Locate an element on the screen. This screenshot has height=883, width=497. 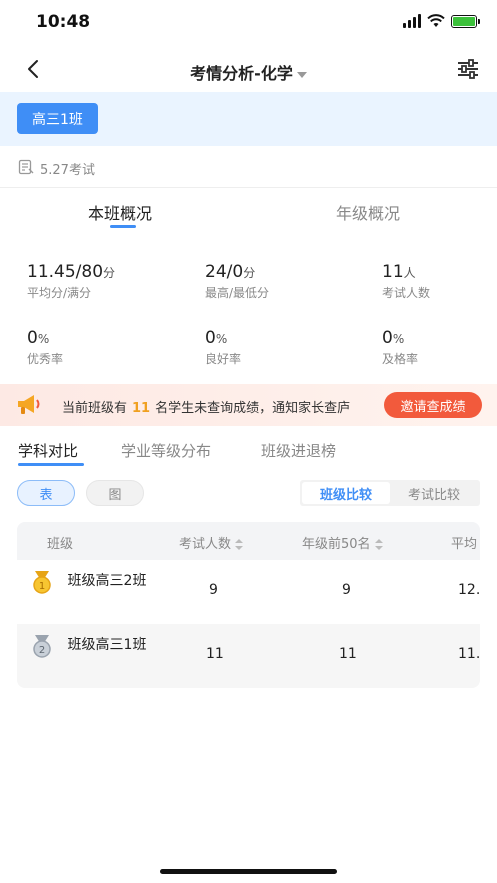
compare-mode-segment: 班级比较 考试比较 is located at coordinates (390, 493).